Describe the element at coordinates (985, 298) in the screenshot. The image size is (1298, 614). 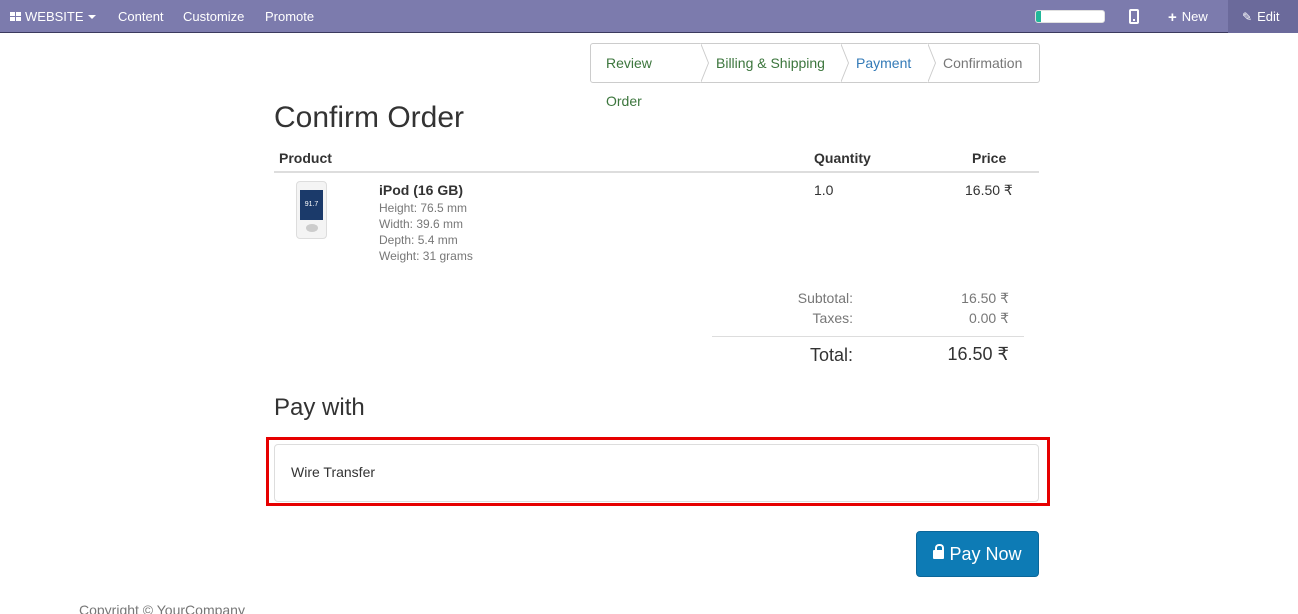
I see `subtotal-value: 16.50 ₹` at that location.